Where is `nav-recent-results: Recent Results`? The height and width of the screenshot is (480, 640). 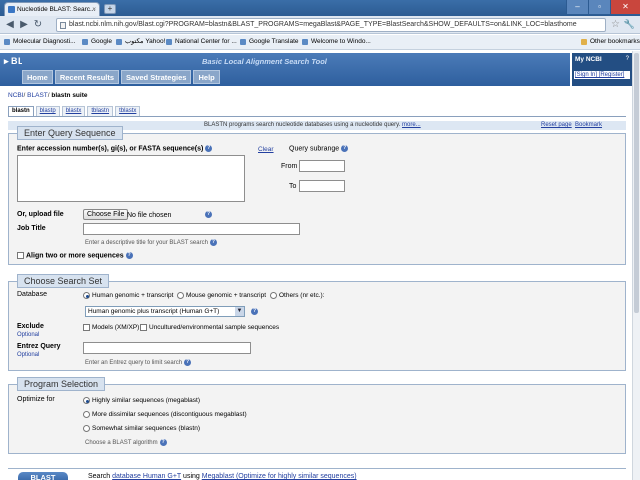 nav-recent-results: Recent Results is located at coordinates (87, 77).